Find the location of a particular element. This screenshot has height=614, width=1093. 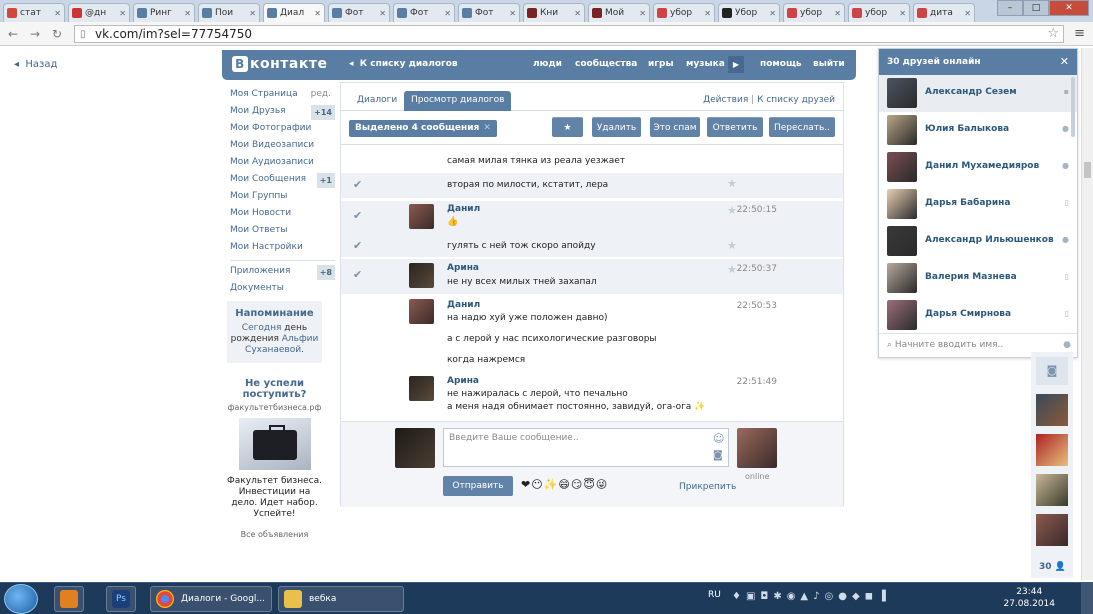

tray-icons: ♦▣◘✱◉▲♪◎●◆◼▐ is located at coordinates (811, 596).